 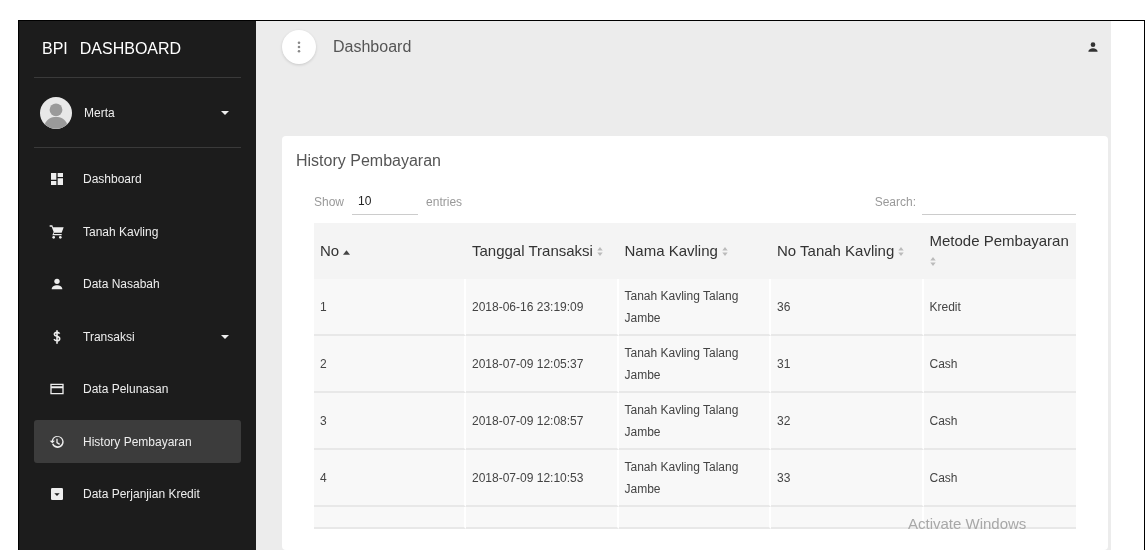 What do you see at coordinates (847, 478) in the screenshot?
I see `table-cell: 33` at bounding box center [847, 478].